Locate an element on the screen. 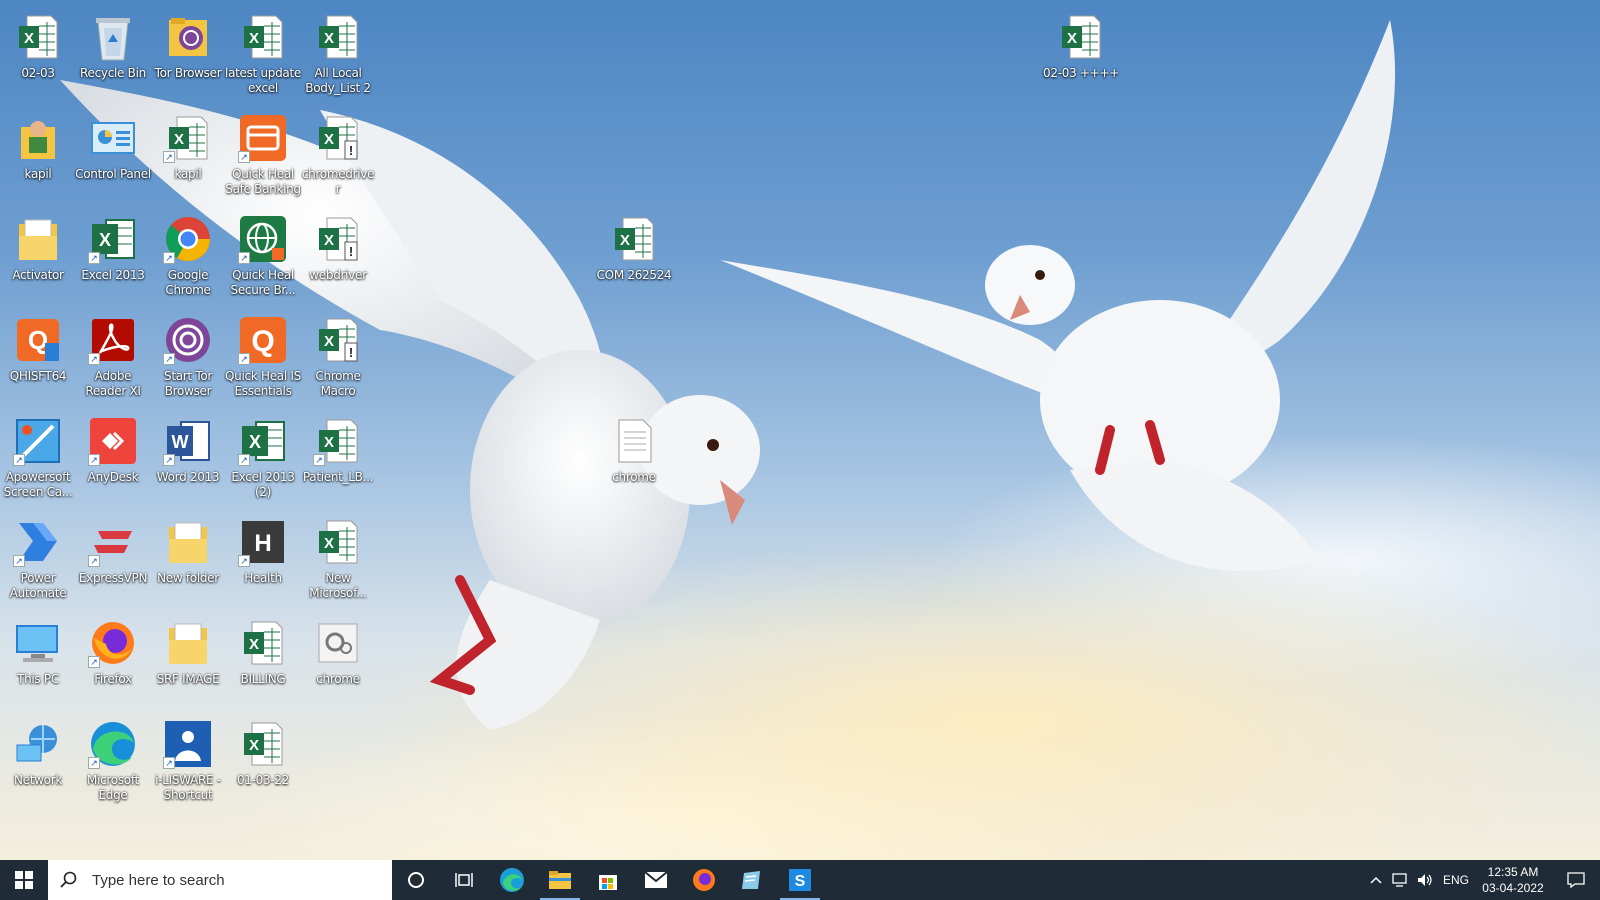 This screenshot has height=900, width=1600. desktop-icon-quick-heal-safe-banking: ↗ Quick Heal Safe Banking is located at coordinates (263, 156).